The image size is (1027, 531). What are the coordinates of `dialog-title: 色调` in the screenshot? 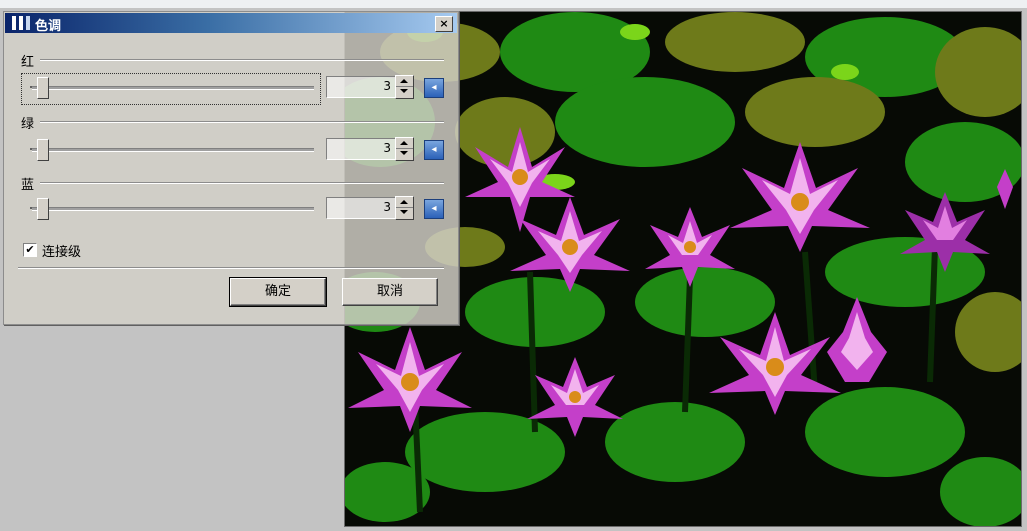 It's located at (48, 26).